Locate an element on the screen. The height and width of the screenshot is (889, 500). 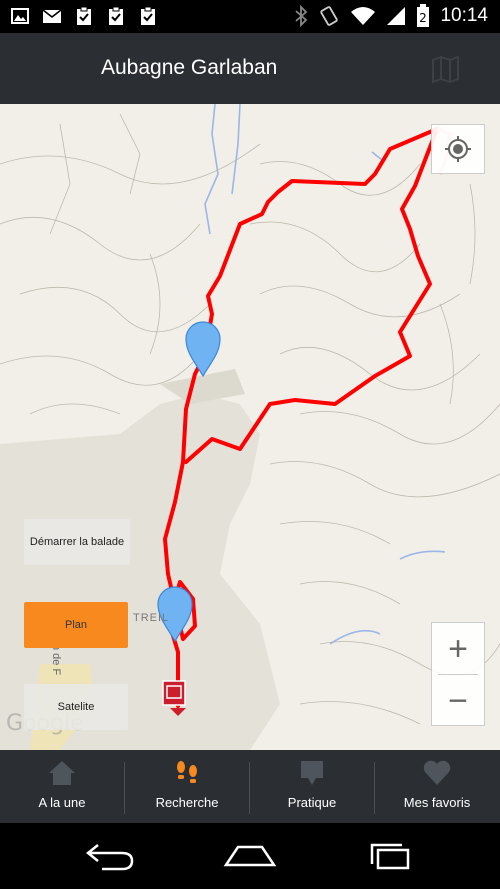
svg-text: 2 is located at coordinates (424, 18).